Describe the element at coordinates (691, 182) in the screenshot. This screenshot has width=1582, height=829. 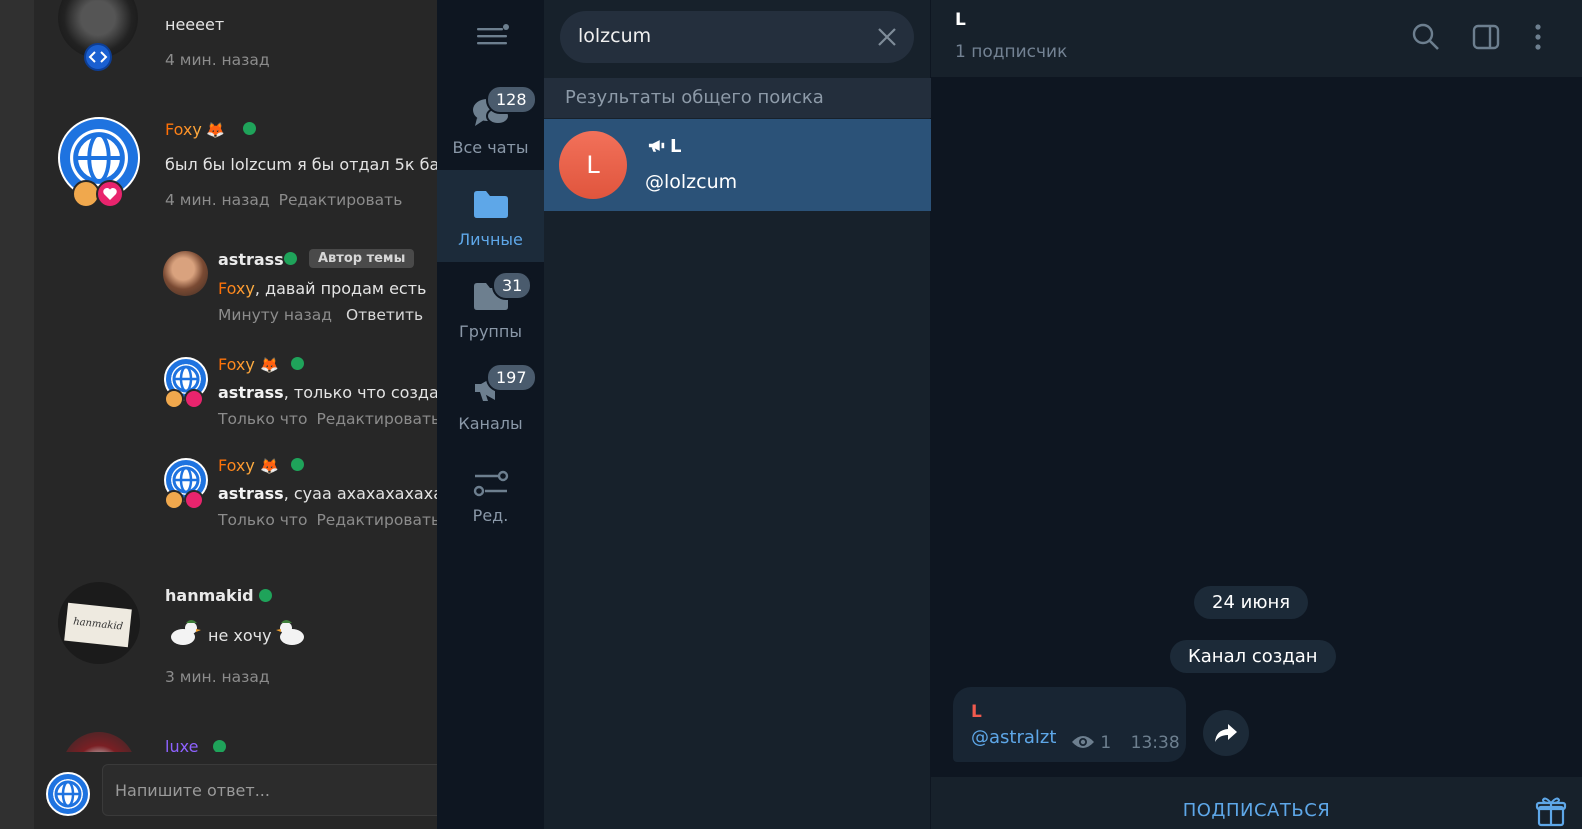
I see `result-username: @lolzcum` at that location.